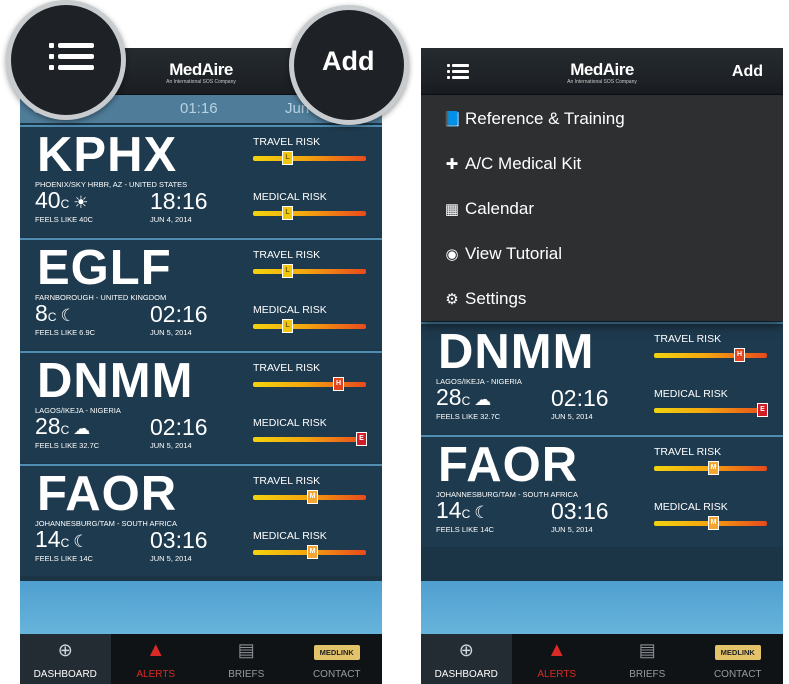  I want to click on menu-item: ✚ A/C Medical Kit, so click(512, 164).